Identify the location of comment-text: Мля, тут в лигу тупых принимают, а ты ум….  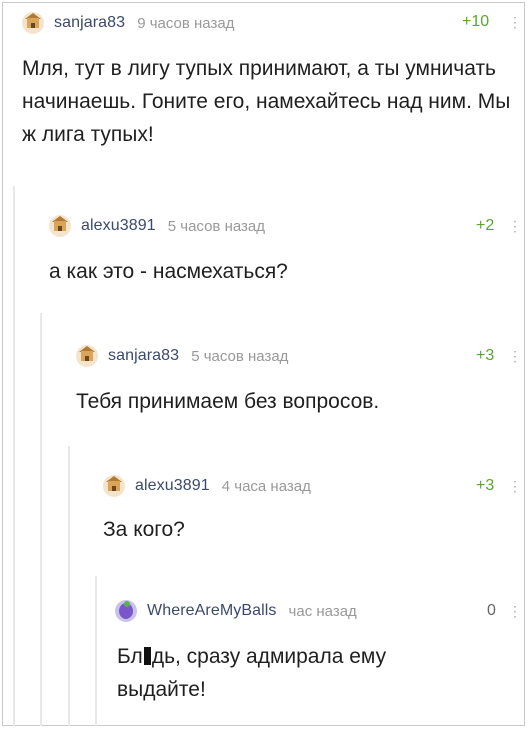
(266, 101).